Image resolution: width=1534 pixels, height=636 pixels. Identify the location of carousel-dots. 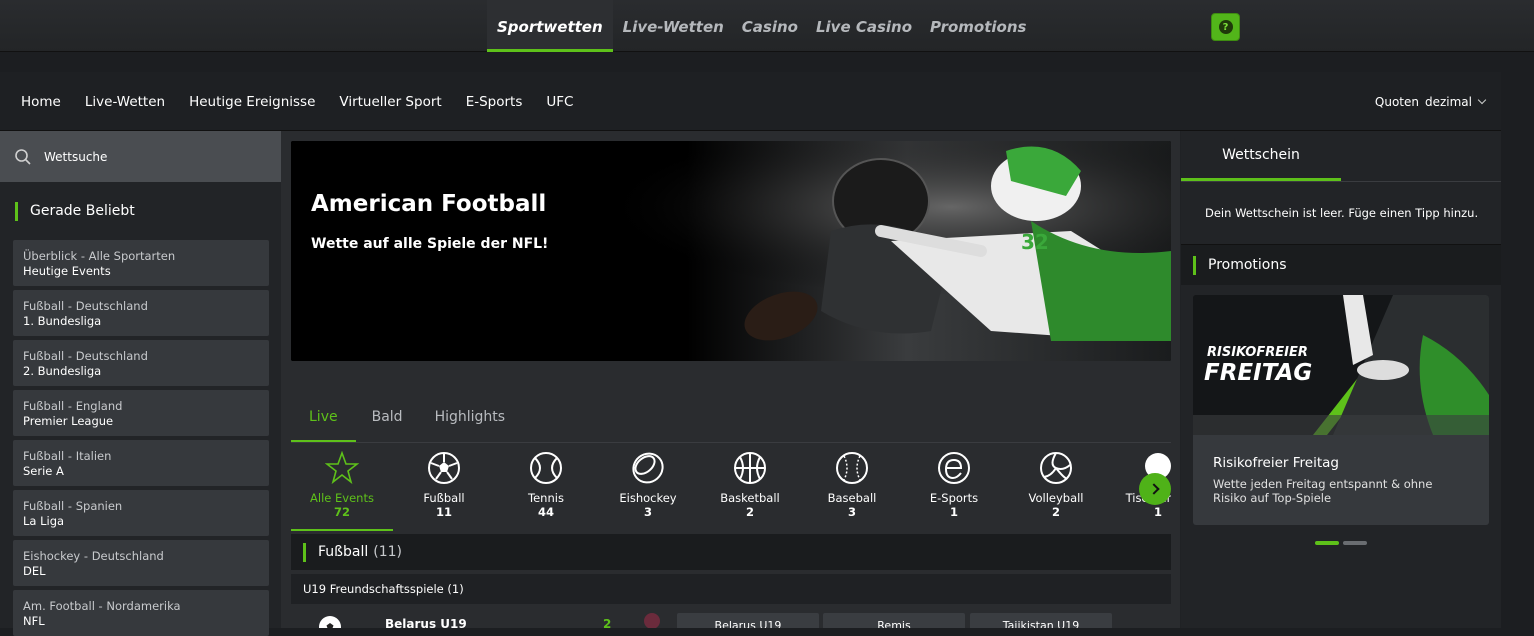
(1343, 543).